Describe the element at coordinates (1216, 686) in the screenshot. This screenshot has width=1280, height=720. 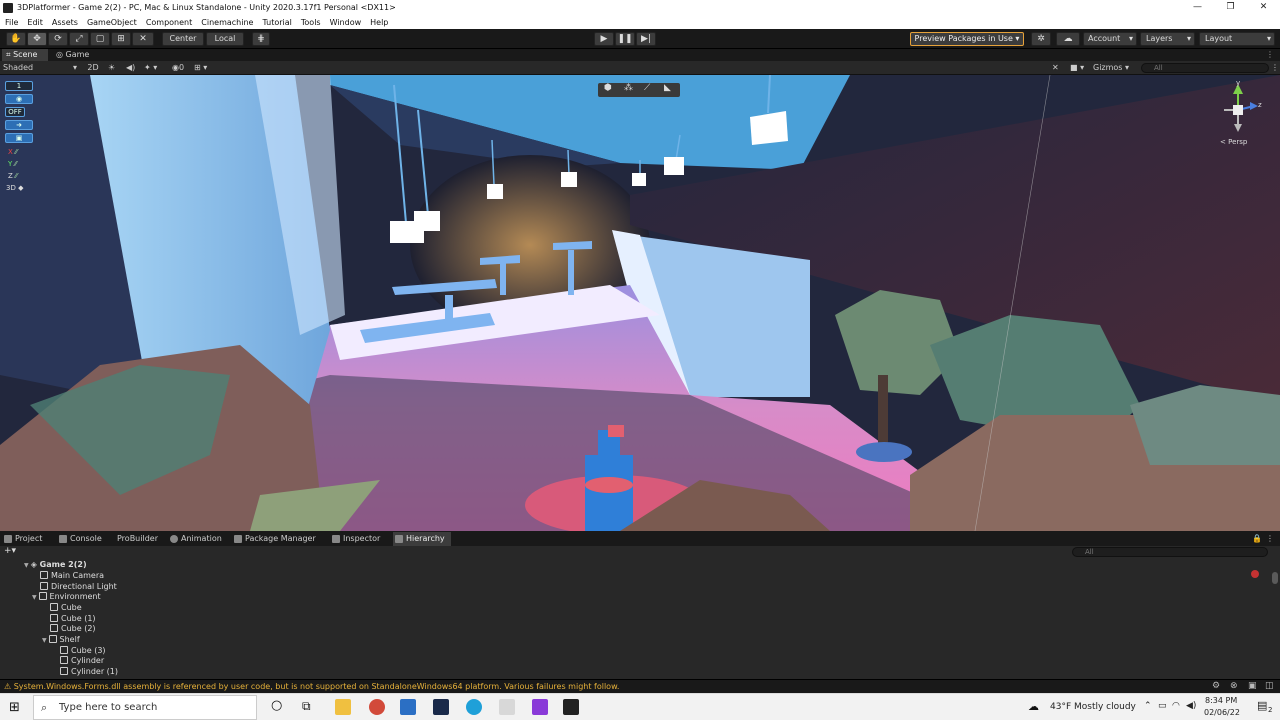
I see `status-icon-1: ⚙` at that location.